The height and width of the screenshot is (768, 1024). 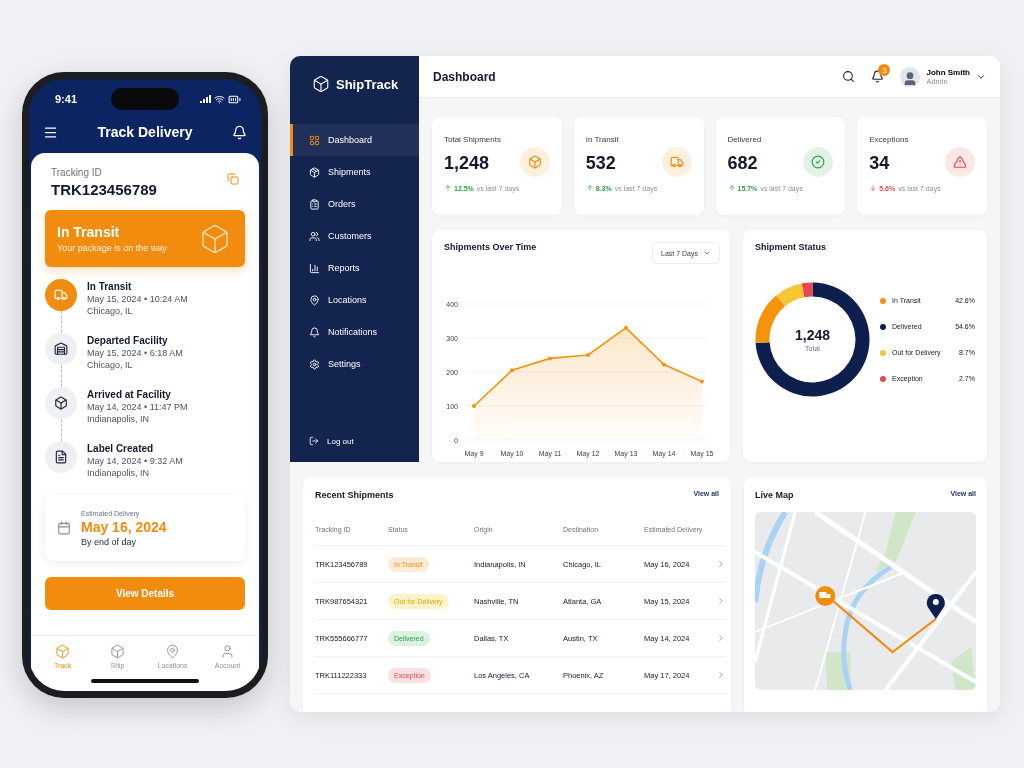 What do you see at coordinates (205, 99) in the screenshot?
I see `signal-icon` at bounding box center [205, 99].